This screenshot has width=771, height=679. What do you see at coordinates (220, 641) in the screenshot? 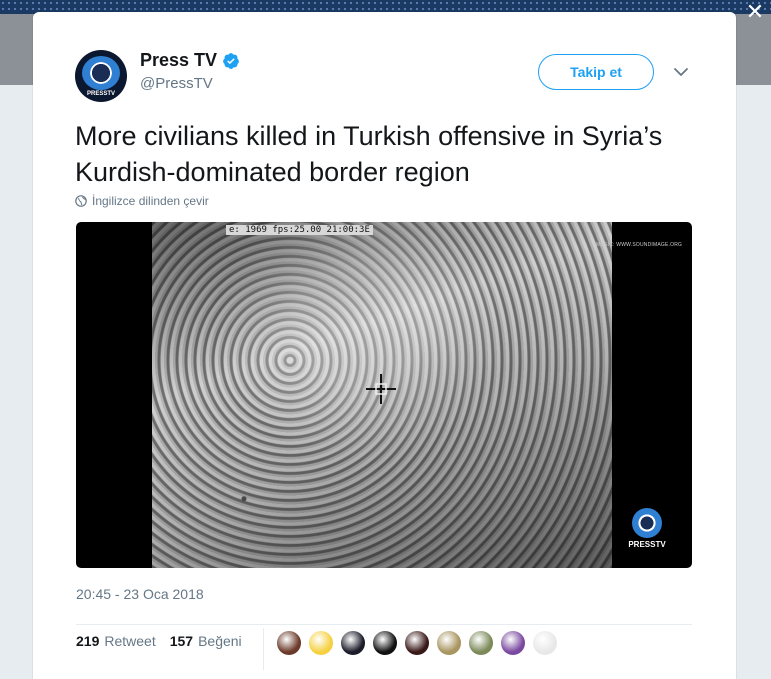
I see `like-label: Beğeni` at bounding box center [220, 641].